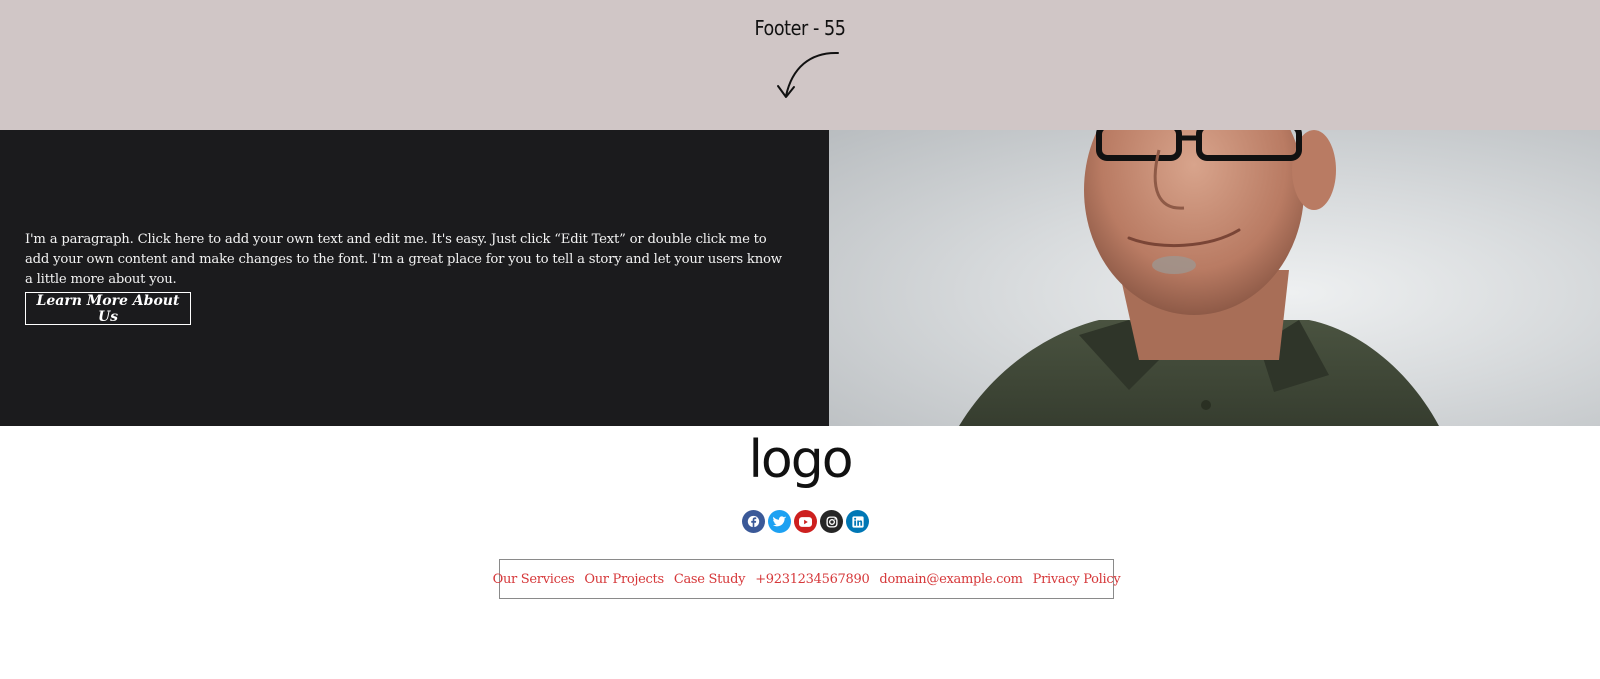  What do you see at coordinates (534, 579) in the screenshot?
I see `footer-link-our-services: Our Services` at bounding box center [534, 579].